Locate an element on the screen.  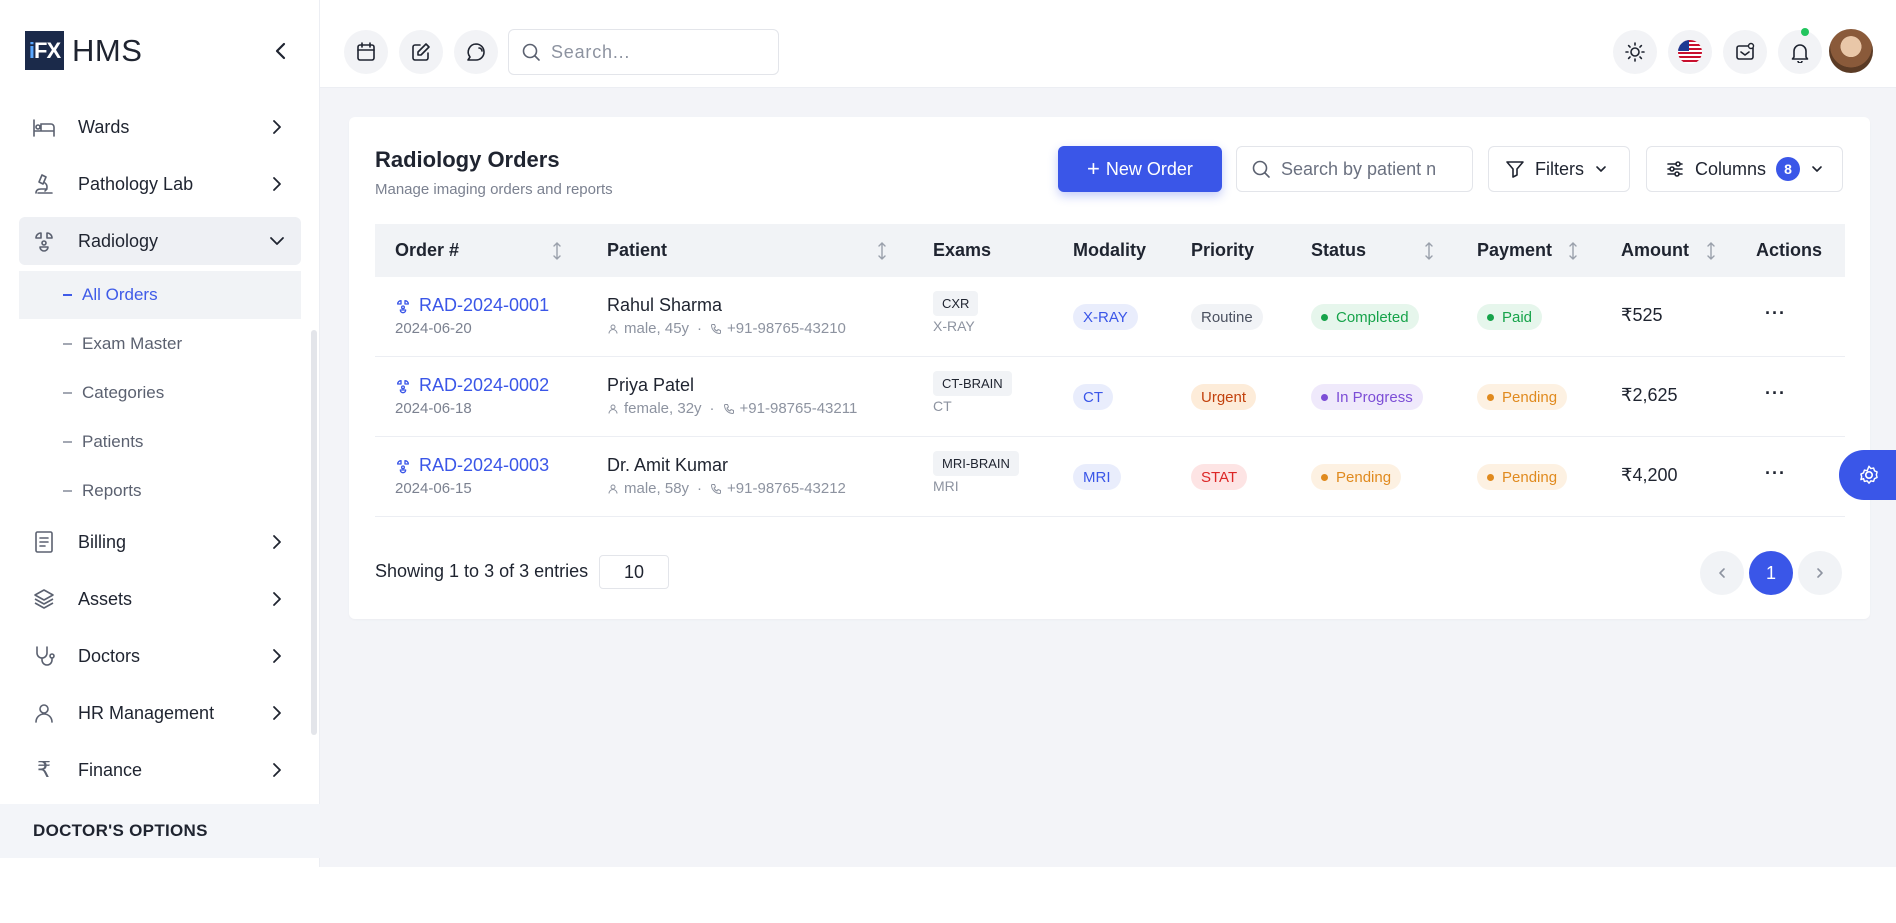
column-header-status: Status is located at coordinates (1338, 250).